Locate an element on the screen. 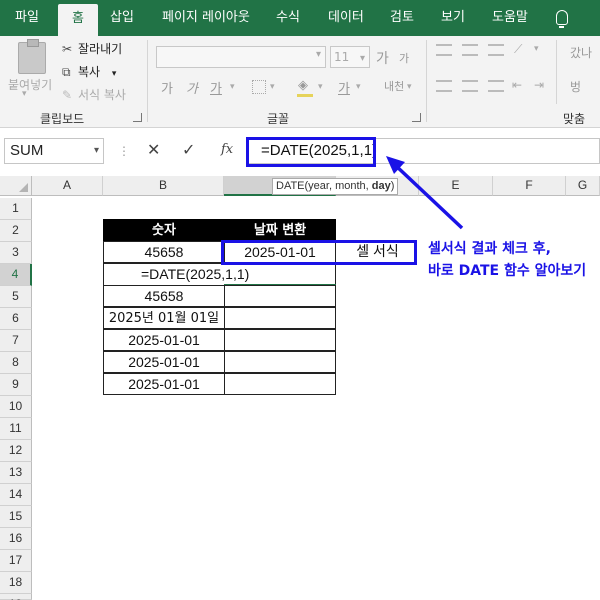  enter-button: ✓ is located at coordinates (188, 149).